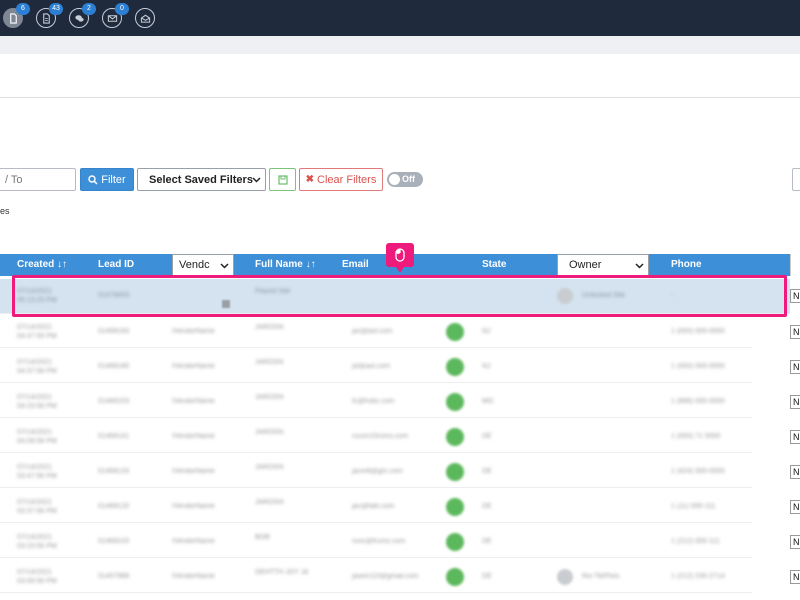 The width and height of the screenshot is (800, 600). Describe the element at coordinates (603, 265) in the screenshot. I see `owner-filter-select: Owner` at that location.